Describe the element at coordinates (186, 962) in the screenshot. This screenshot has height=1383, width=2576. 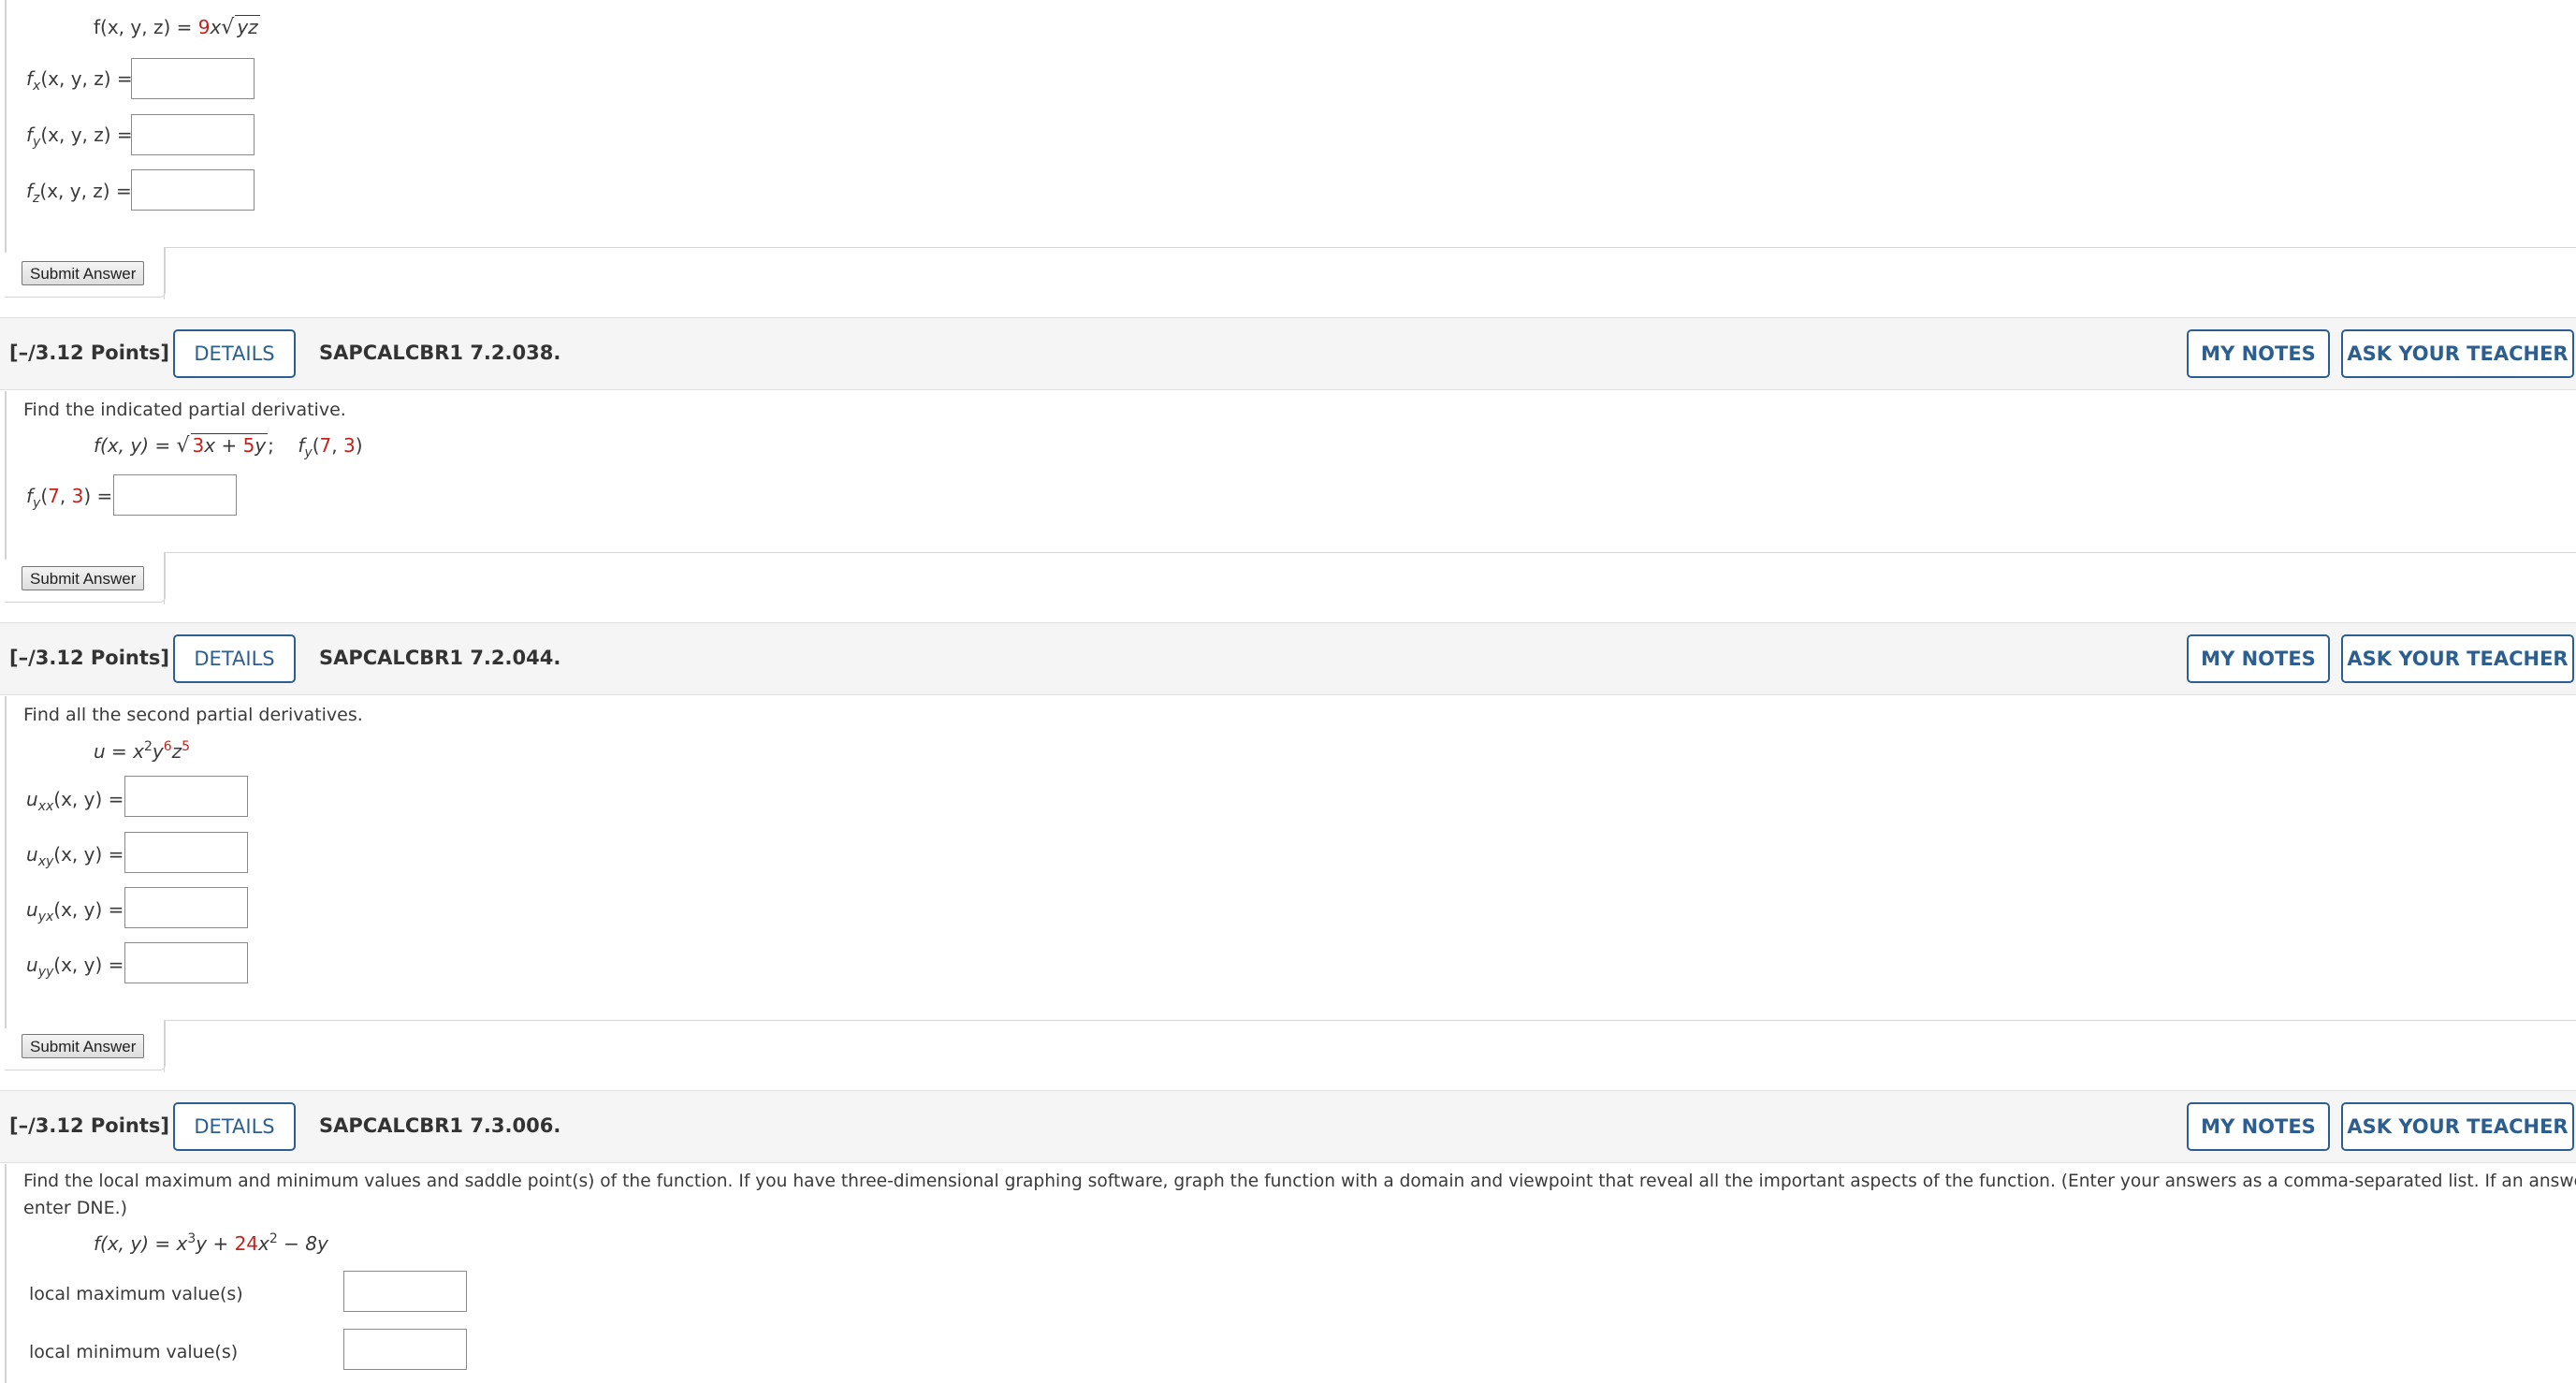
I see `q3-uyy-input` at that location.